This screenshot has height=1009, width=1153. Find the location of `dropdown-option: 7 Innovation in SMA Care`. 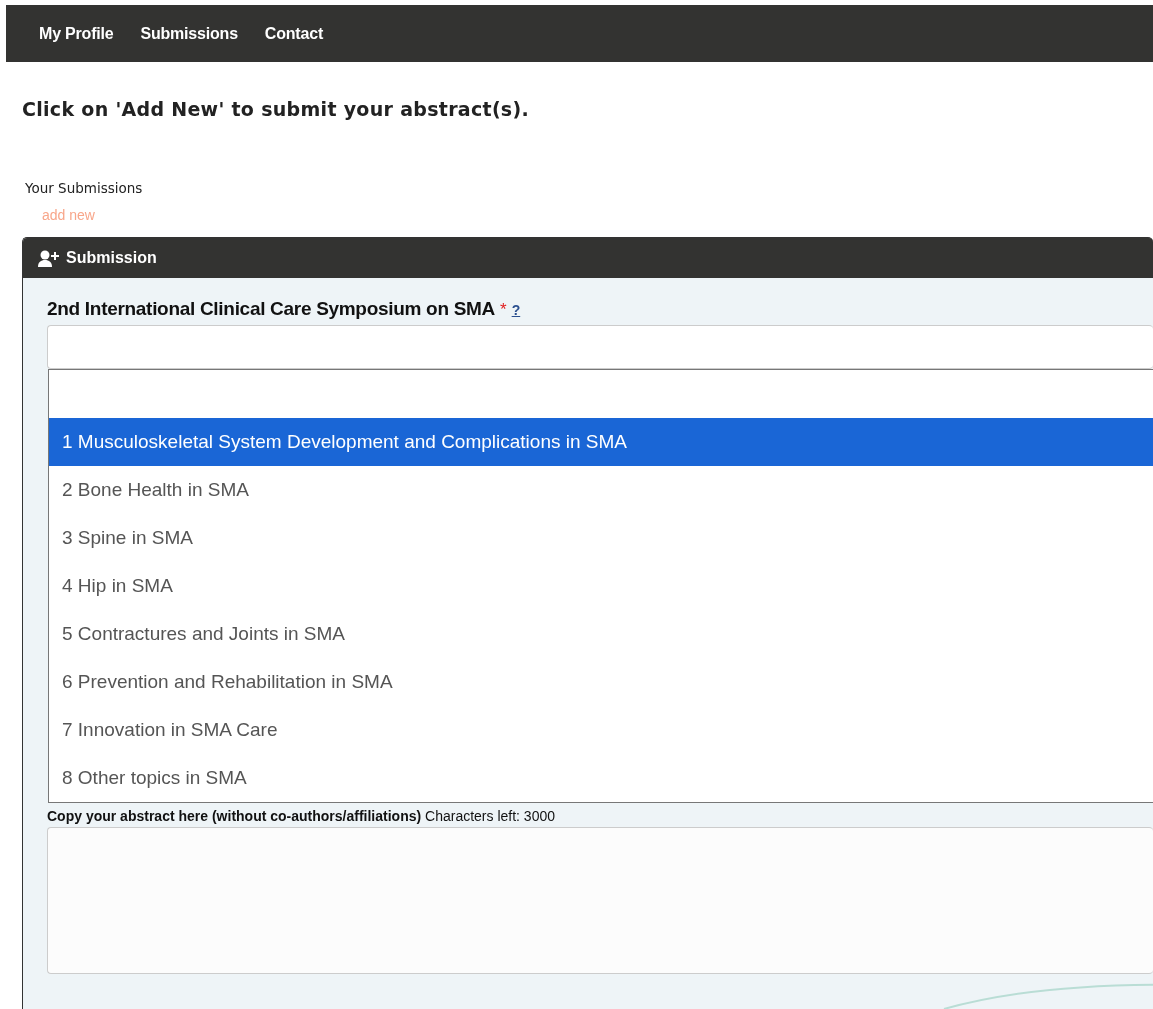

dropdown-option: 7 Innovation in SMA Care is located at coordinates (601, 730).